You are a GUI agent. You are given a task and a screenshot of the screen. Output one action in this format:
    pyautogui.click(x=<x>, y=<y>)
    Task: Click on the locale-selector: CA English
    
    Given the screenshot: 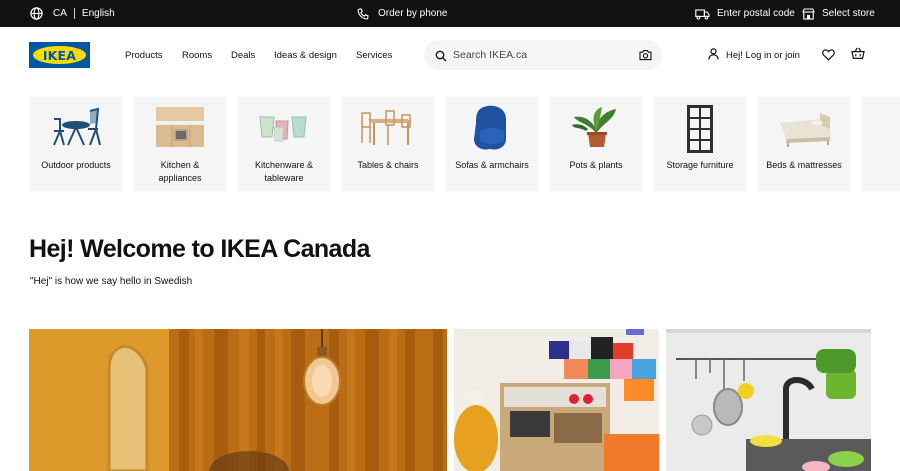 What is the action you would take?
    pyautogui.click(x=72, y=13)
    